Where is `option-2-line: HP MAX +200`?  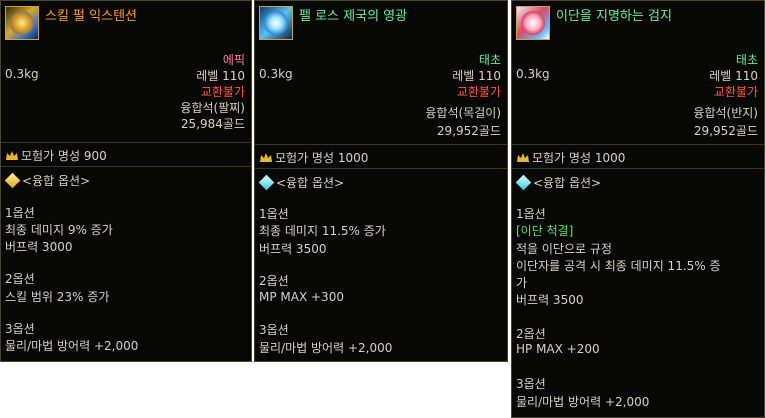
option-2-line: HP MAX +200 is located at coordinates (558, 349).